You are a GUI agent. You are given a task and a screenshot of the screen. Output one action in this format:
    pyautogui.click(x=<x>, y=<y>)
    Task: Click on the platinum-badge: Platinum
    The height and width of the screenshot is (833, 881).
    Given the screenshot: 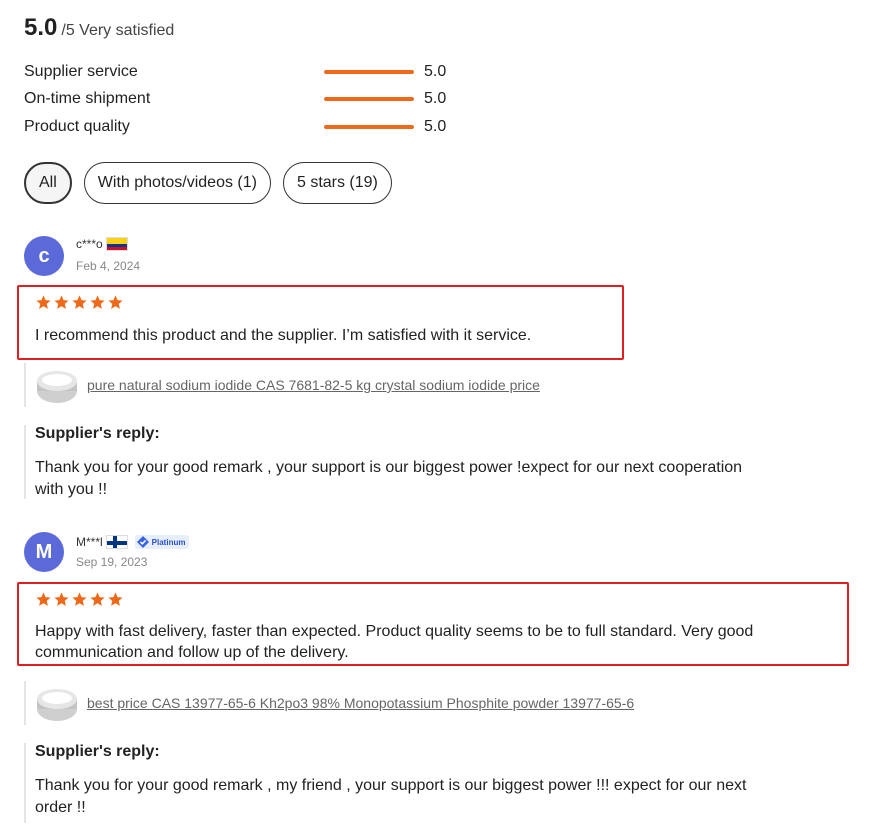 What is the action you would take?
    pyautogui.click(x=162, y=542)
    